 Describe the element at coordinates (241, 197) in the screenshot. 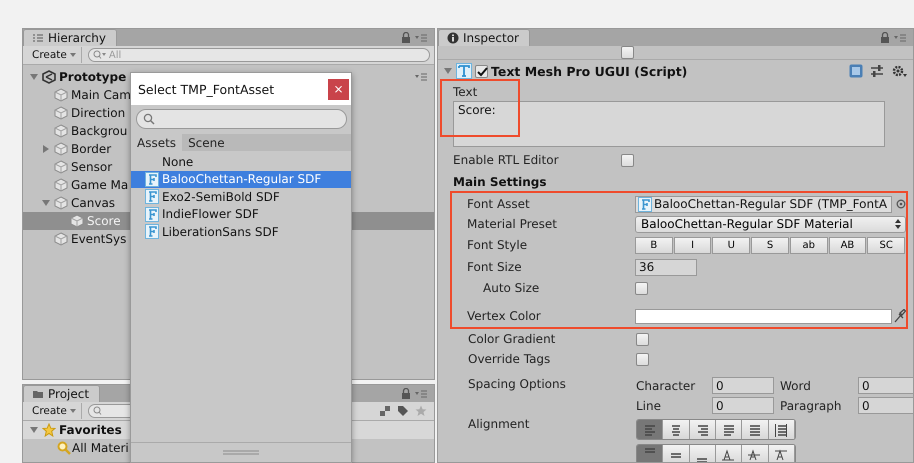

I see `asset-list-item: Exo2-SemiBold SDF` at that location.